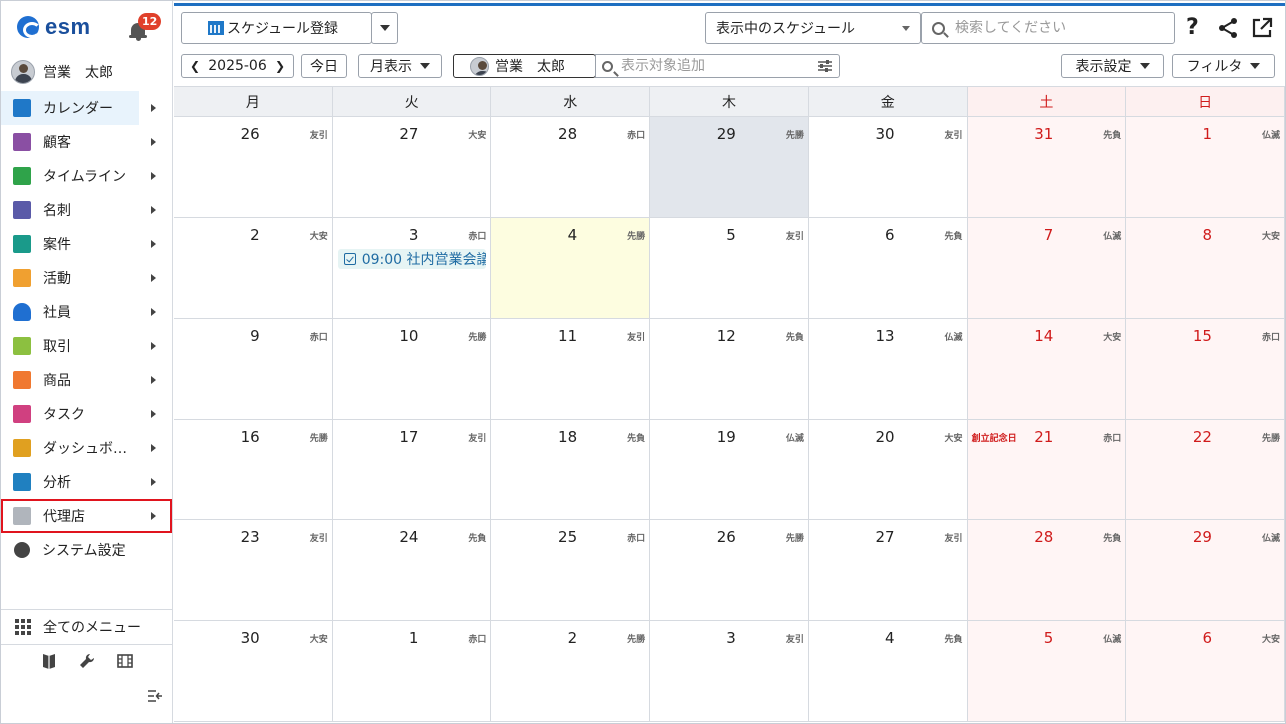 This screenshot has width=1286, height=724. I want to click on calendar-day-cell: 30 大安, so click(253, 671).